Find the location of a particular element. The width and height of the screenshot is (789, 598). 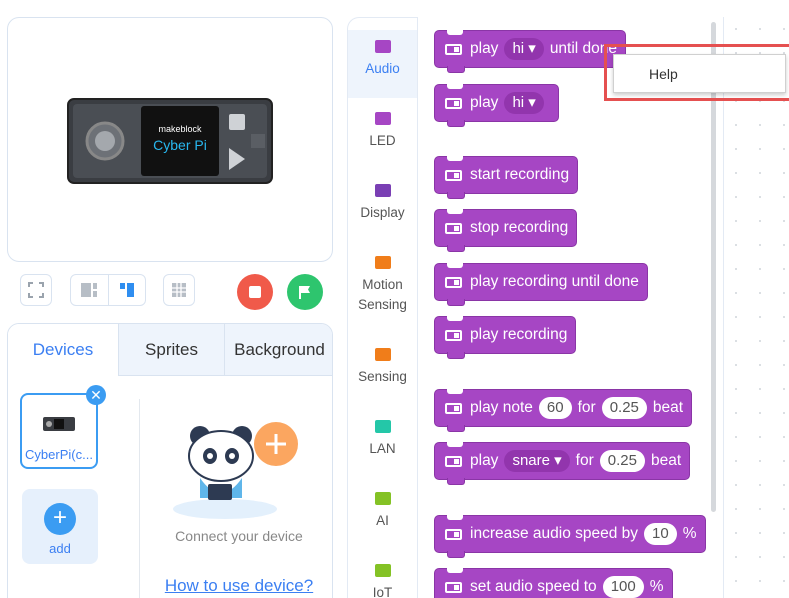

block-stop-recording: stop recording is located at coordinates (506, 230).